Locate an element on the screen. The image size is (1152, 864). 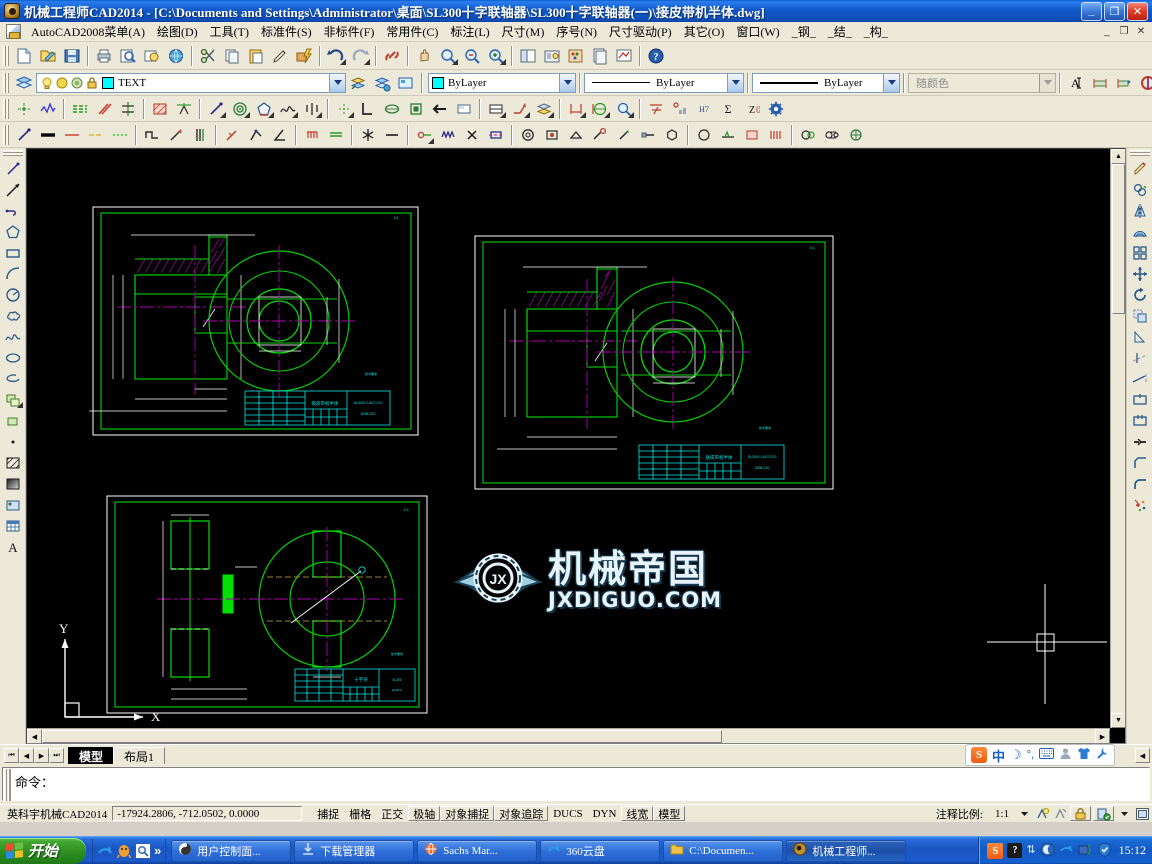
surface-rough-icon is located at coordinates (184, 109).